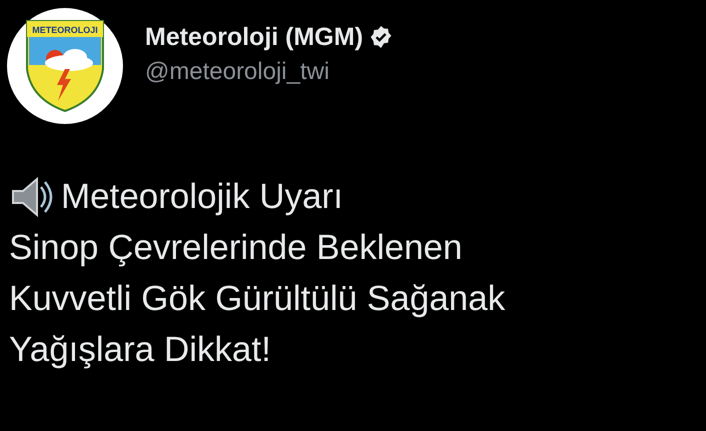 The height and width of the screenshot is (431, 706). I want to click on avatar: METEOROLOJI, so click(65, 66).